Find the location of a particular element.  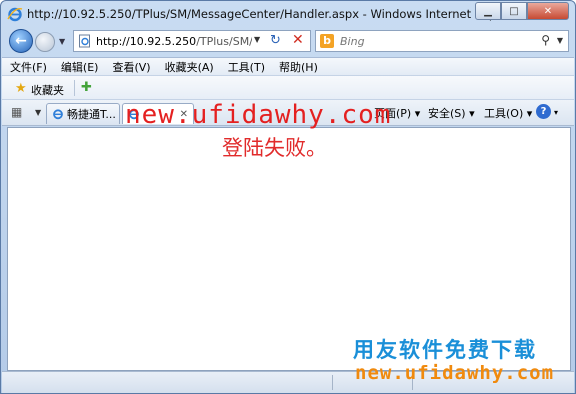

tools-menu-button: 工具(O) ▾ is located at coordinates (508, 113).